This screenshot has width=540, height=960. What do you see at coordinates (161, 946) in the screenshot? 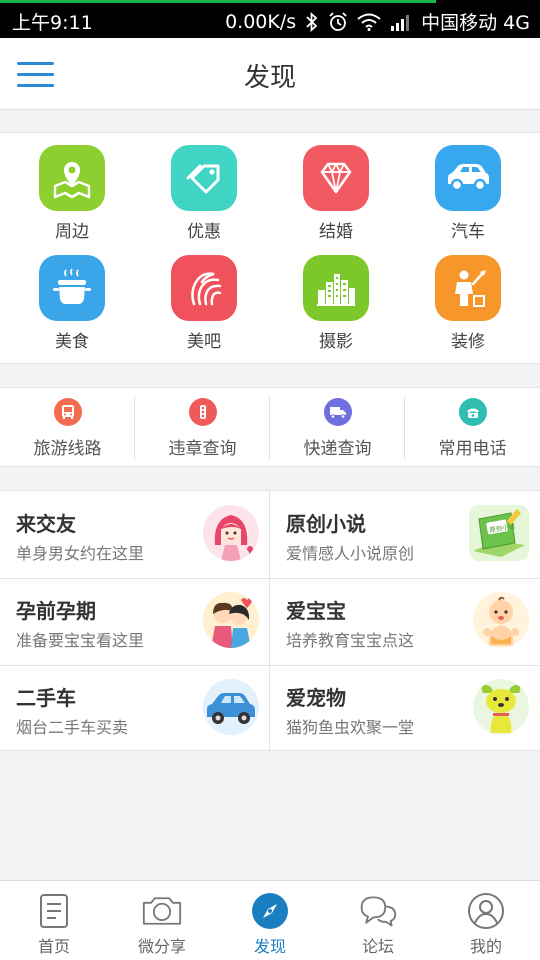
I see `nav-label: 微分享` at bounding box center [161, 946].